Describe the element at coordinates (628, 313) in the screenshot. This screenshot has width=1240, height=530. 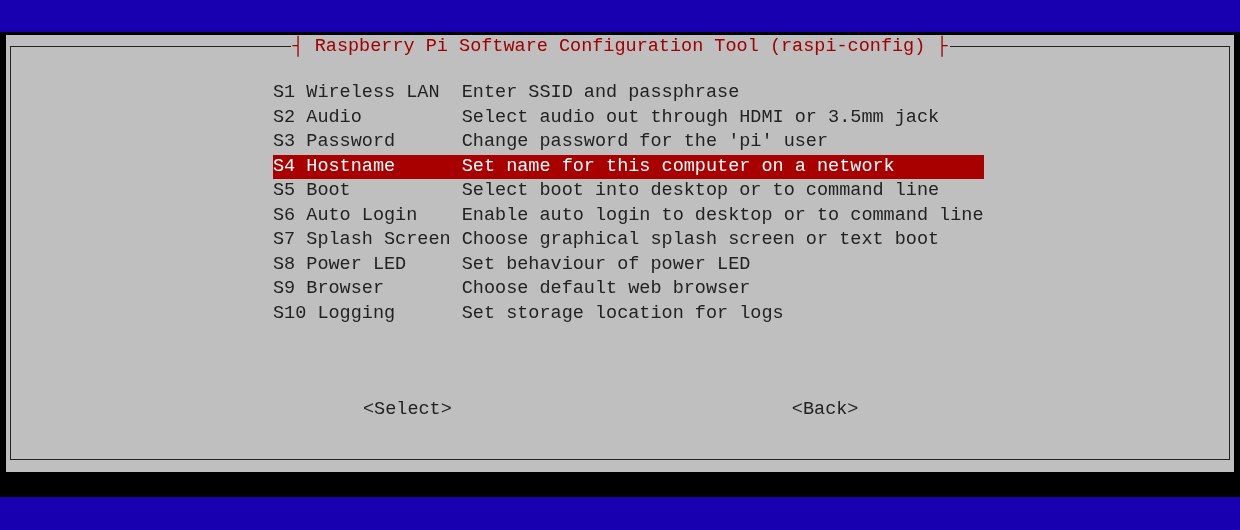
I see `menu-item: S10 Logging Set storage location for logs` at that location.